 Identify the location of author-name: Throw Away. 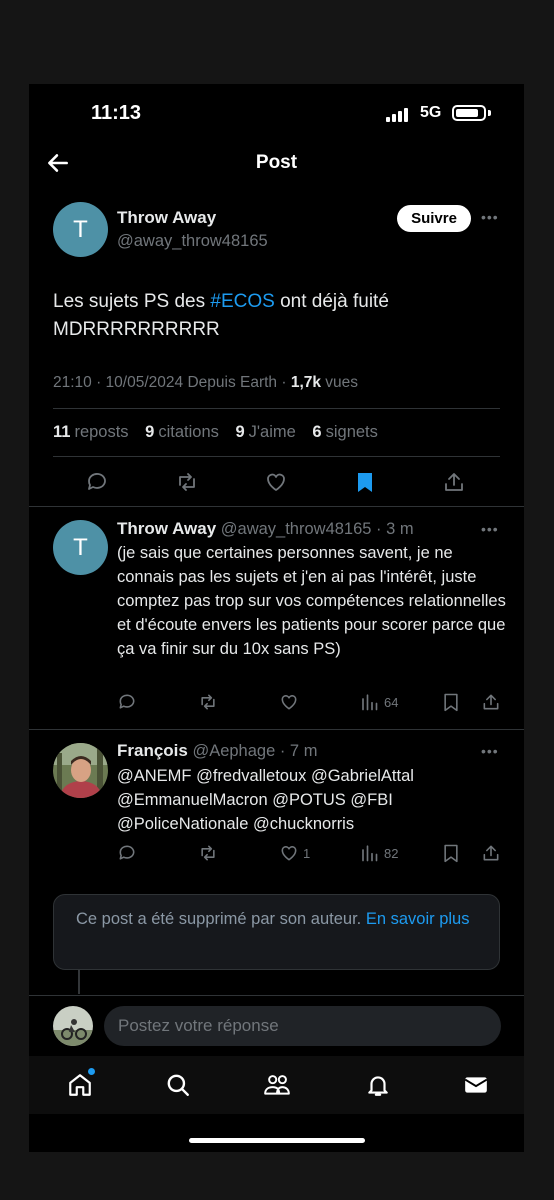
(166, 218).